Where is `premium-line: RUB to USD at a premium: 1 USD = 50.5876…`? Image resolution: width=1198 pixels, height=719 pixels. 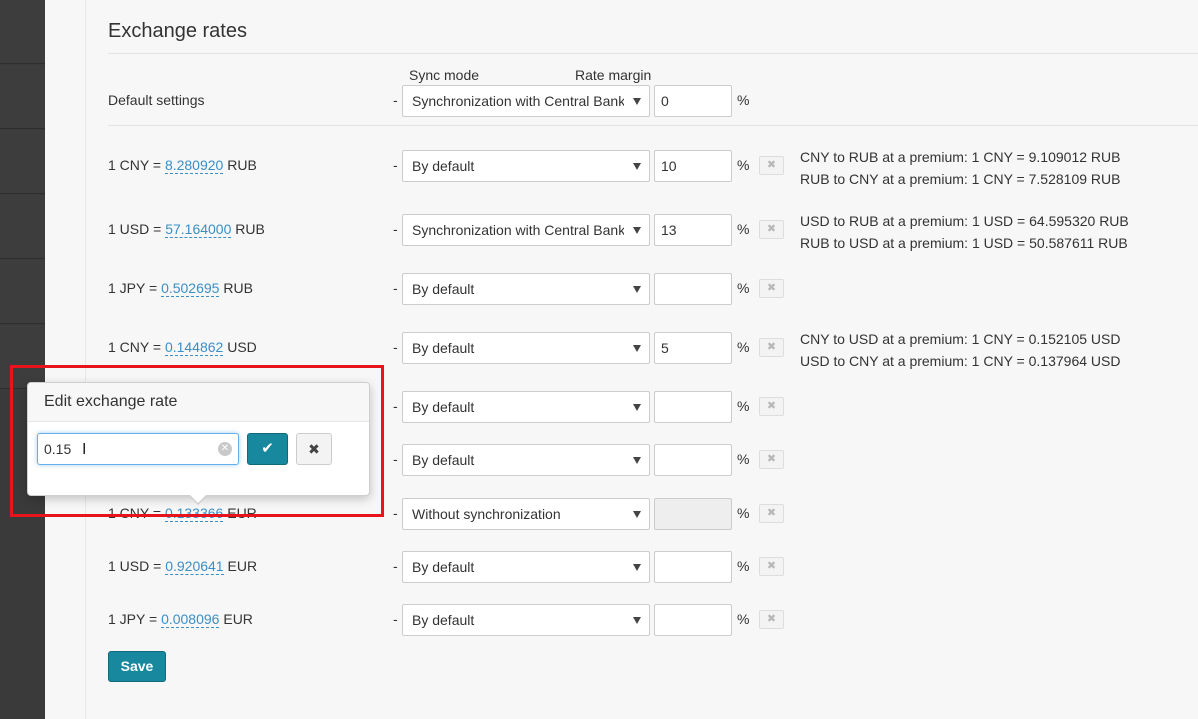 premium-line: RUB to USD at a premium: 1 USD = 50.5876… is located at coordinates (964, 243).